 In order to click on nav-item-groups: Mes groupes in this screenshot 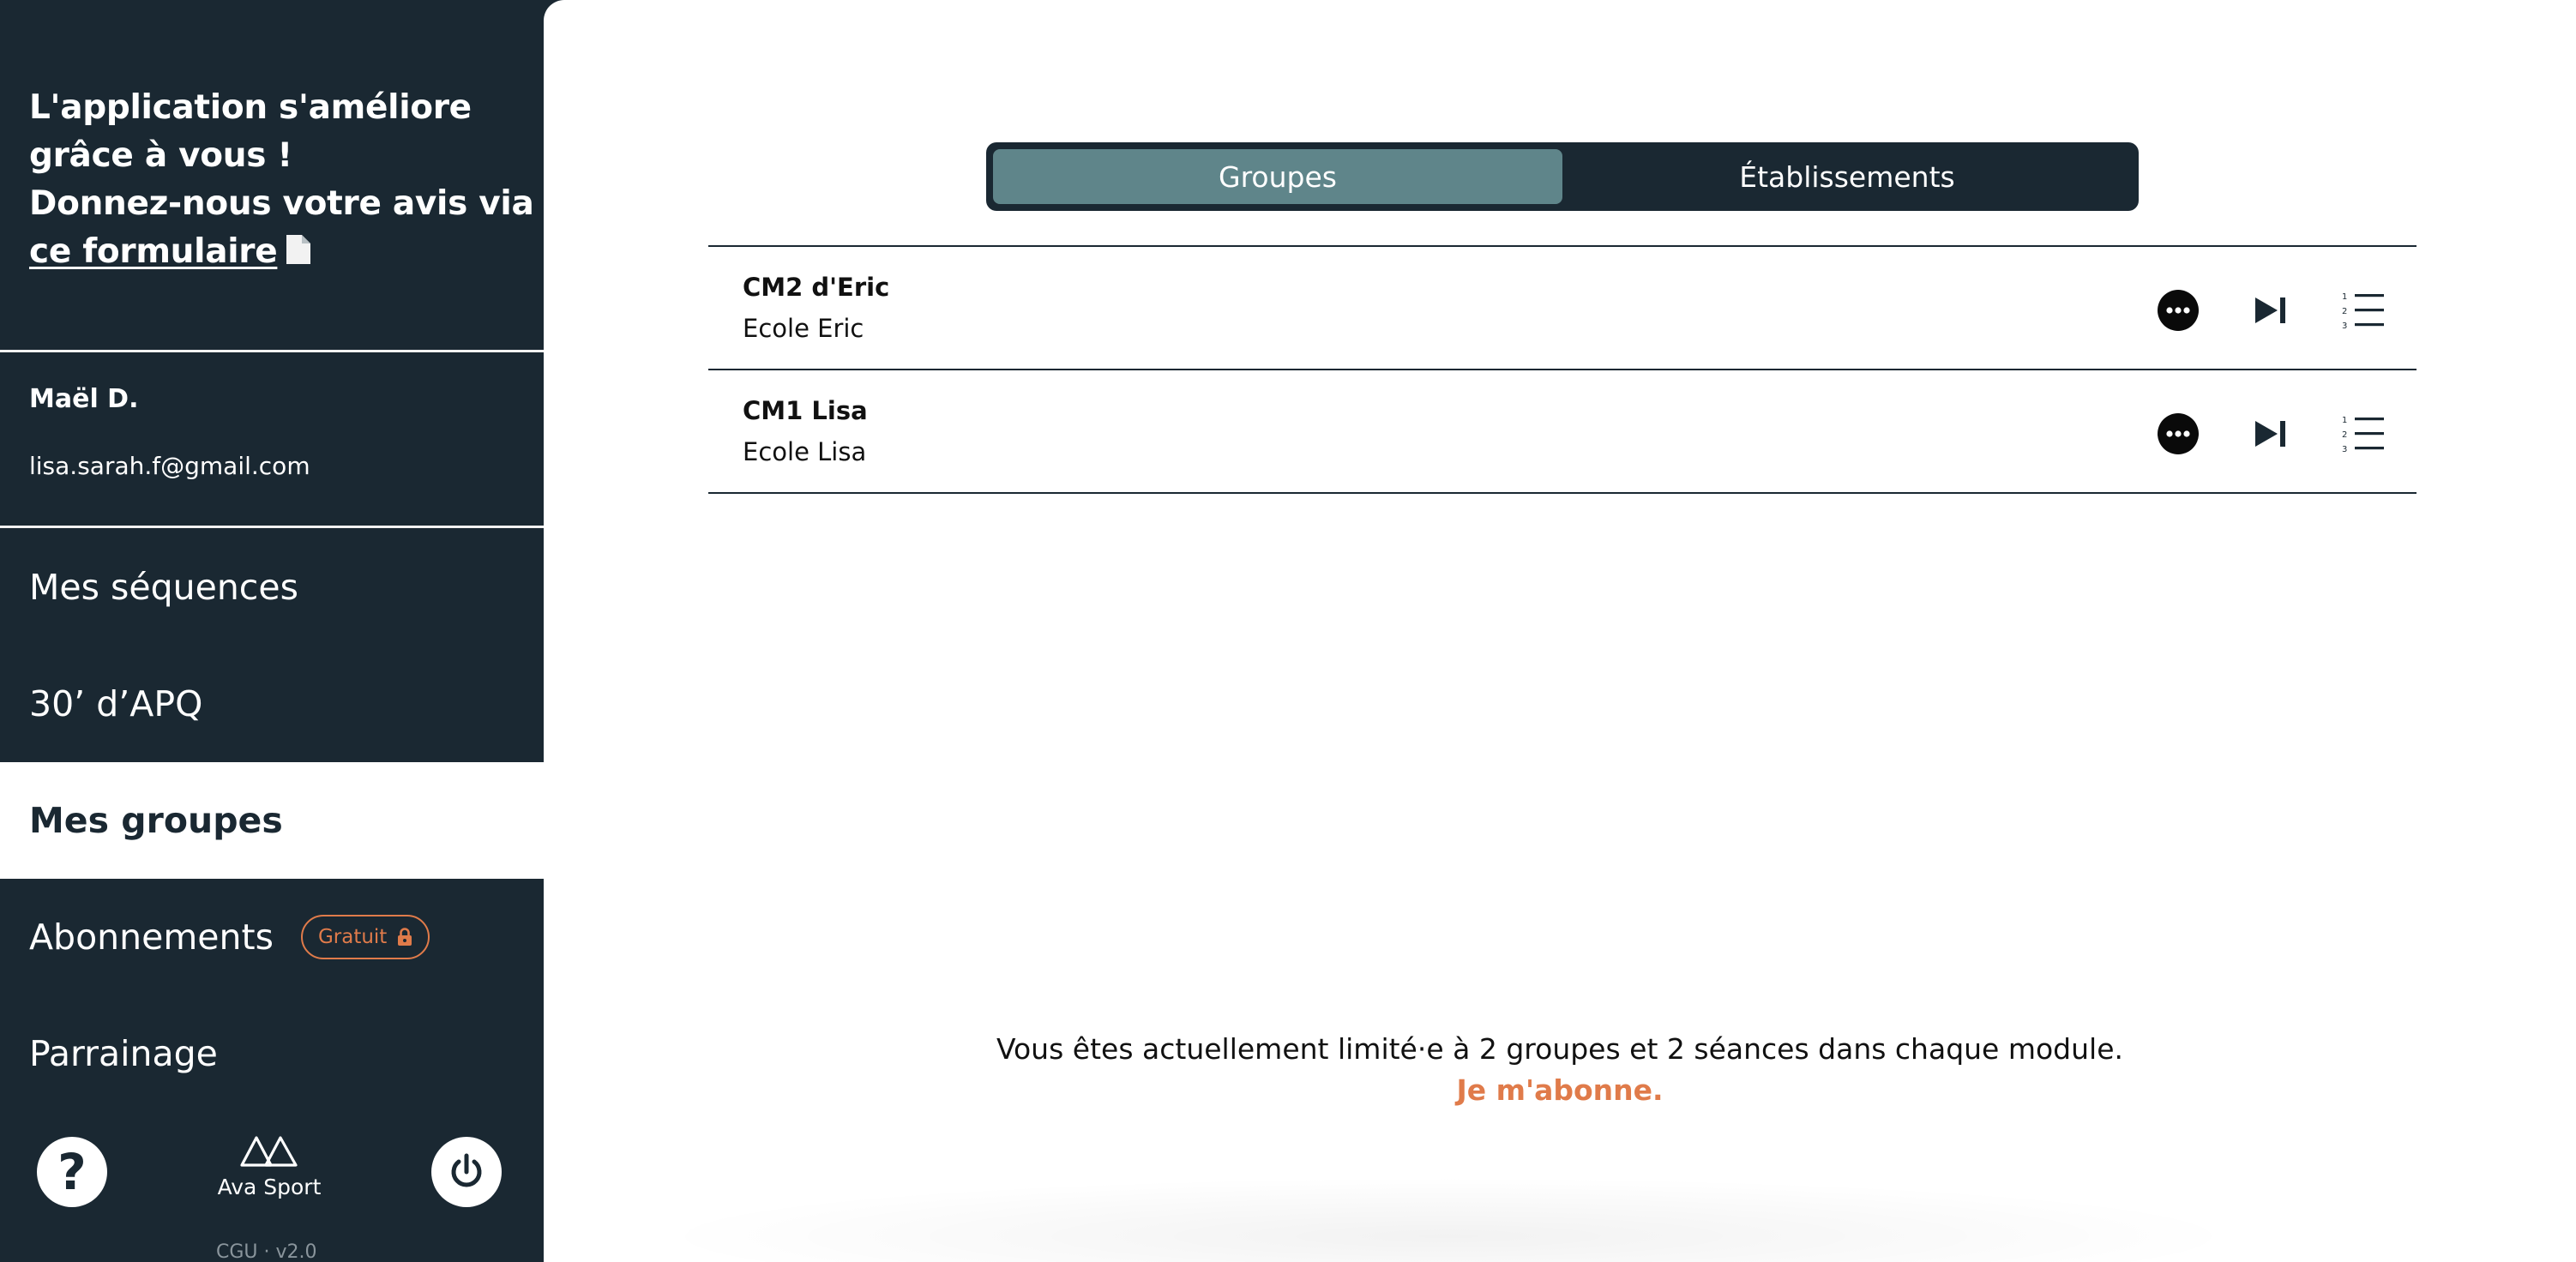, I will do `click(272, 820)`.